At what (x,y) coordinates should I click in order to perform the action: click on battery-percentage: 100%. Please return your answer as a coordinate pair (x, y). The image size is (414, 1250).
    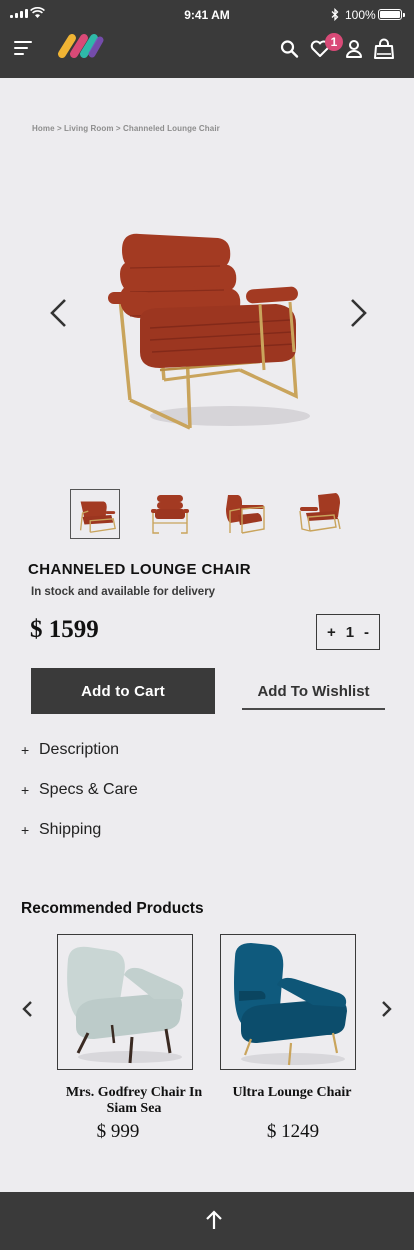
    Looking at the image, I should click on (360, 15).